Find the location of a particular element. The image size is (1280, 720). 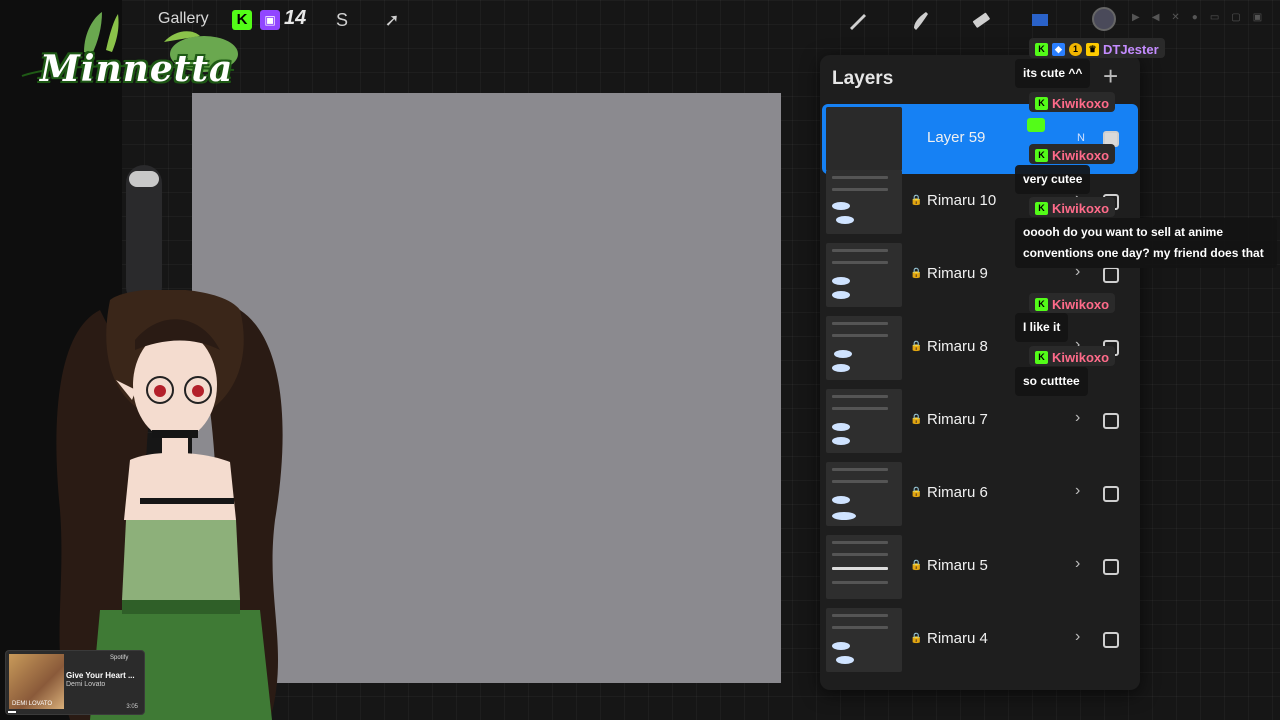

layer-name: Rimaru 8 is located at coordinates (957, 346).